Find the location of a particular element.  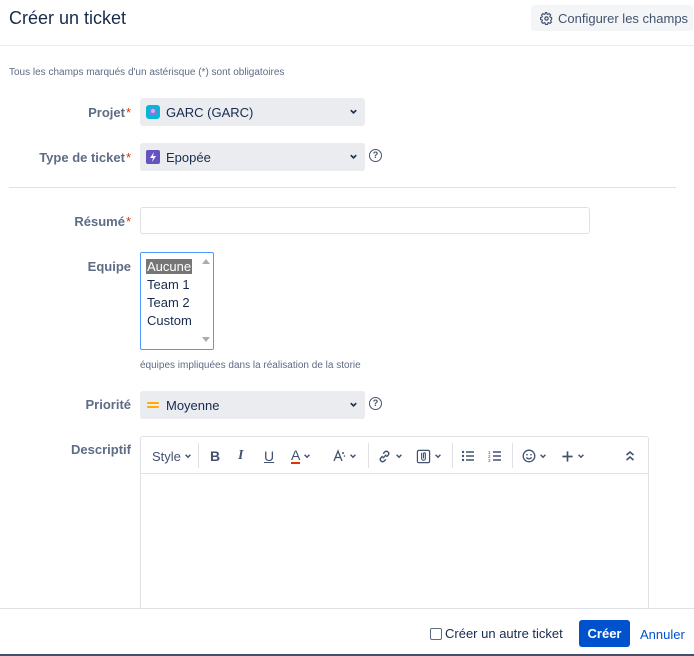

dialog-header: Créer un ticket Configurer les champs is located at coordinates (347, 23).